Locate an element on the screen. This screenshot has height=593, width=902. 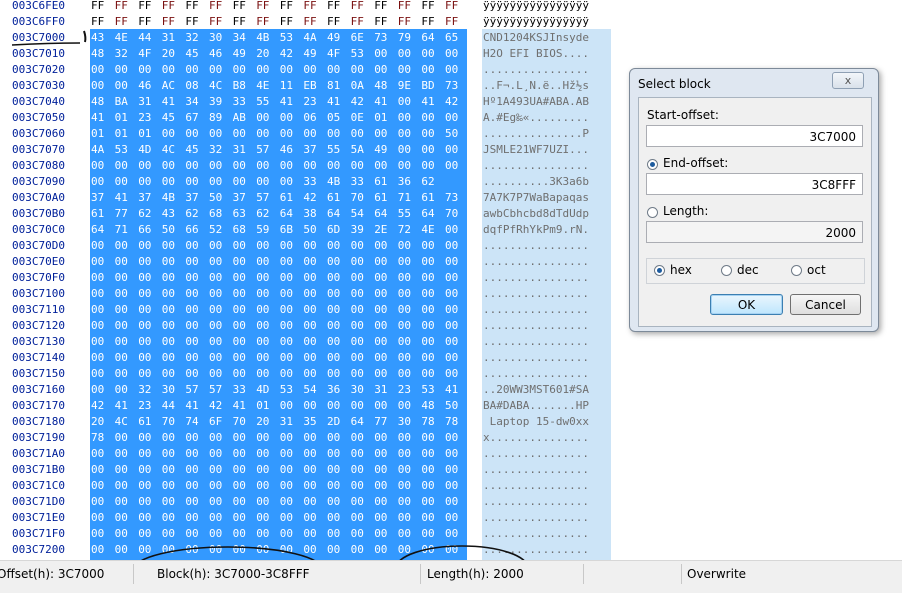
row-ascii: dqfPfRhYkPm9.rN. is located at coordinates (546, 230).